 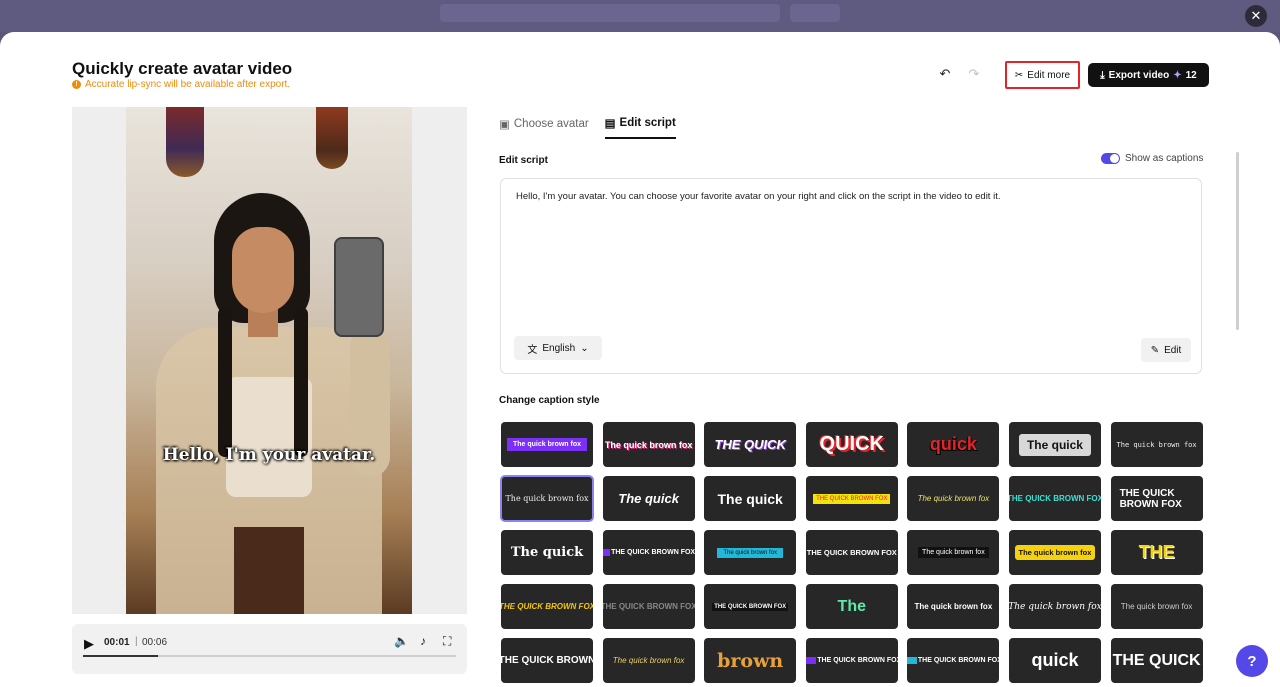 I want to click on caption-style-tile: THE, so click(x=1156, y=552).